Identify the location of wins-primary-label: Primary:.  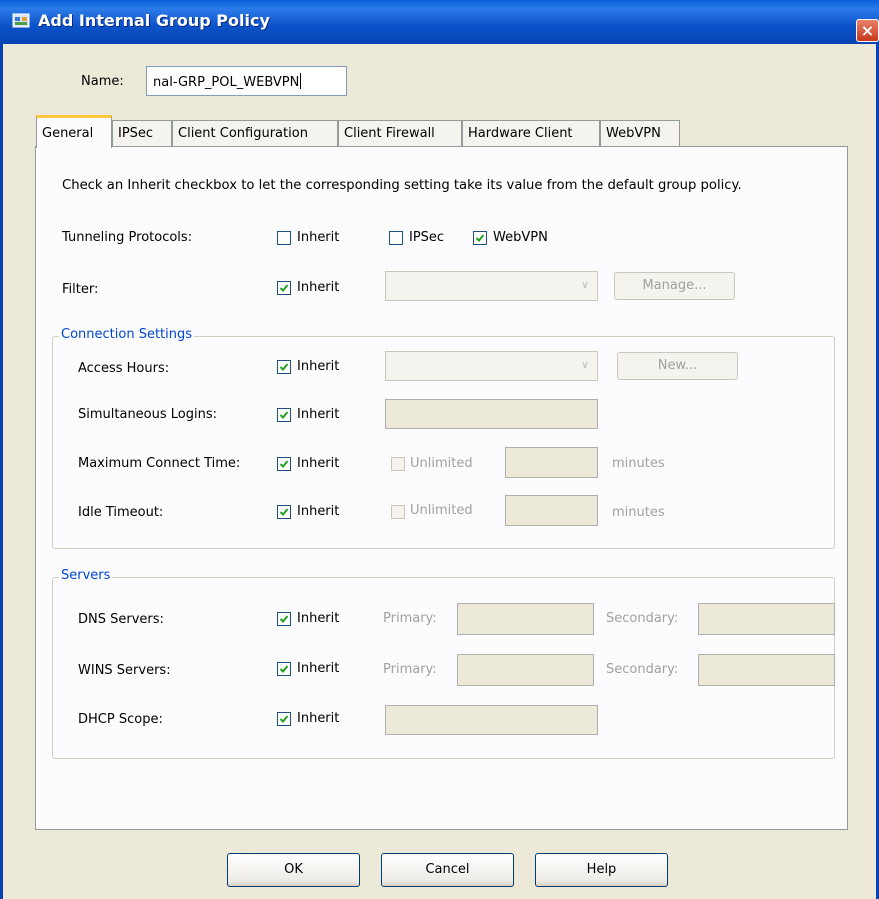
(410, 669).